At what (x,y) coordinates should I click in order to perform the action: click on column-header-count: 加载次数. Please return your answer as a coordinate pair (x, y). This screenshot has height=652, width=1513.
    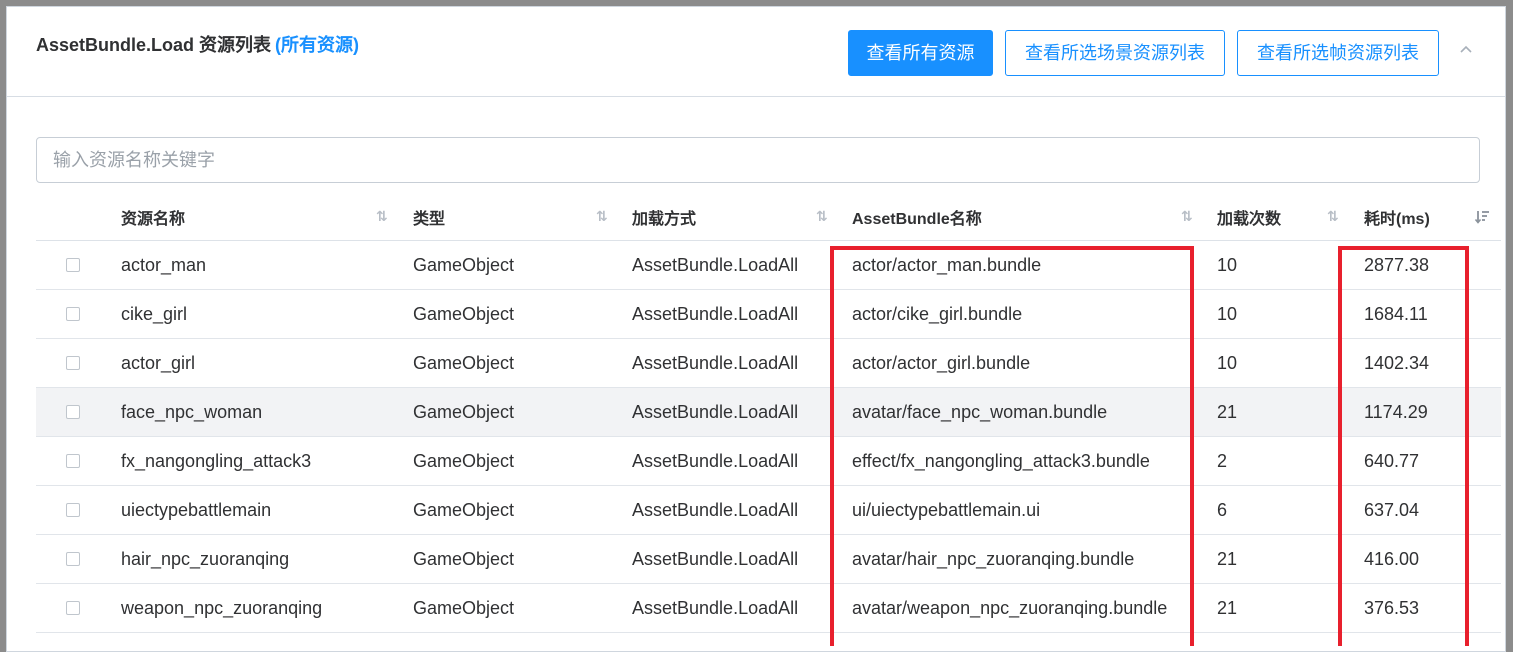
    Looking at the image, I should click on (1249, 216).